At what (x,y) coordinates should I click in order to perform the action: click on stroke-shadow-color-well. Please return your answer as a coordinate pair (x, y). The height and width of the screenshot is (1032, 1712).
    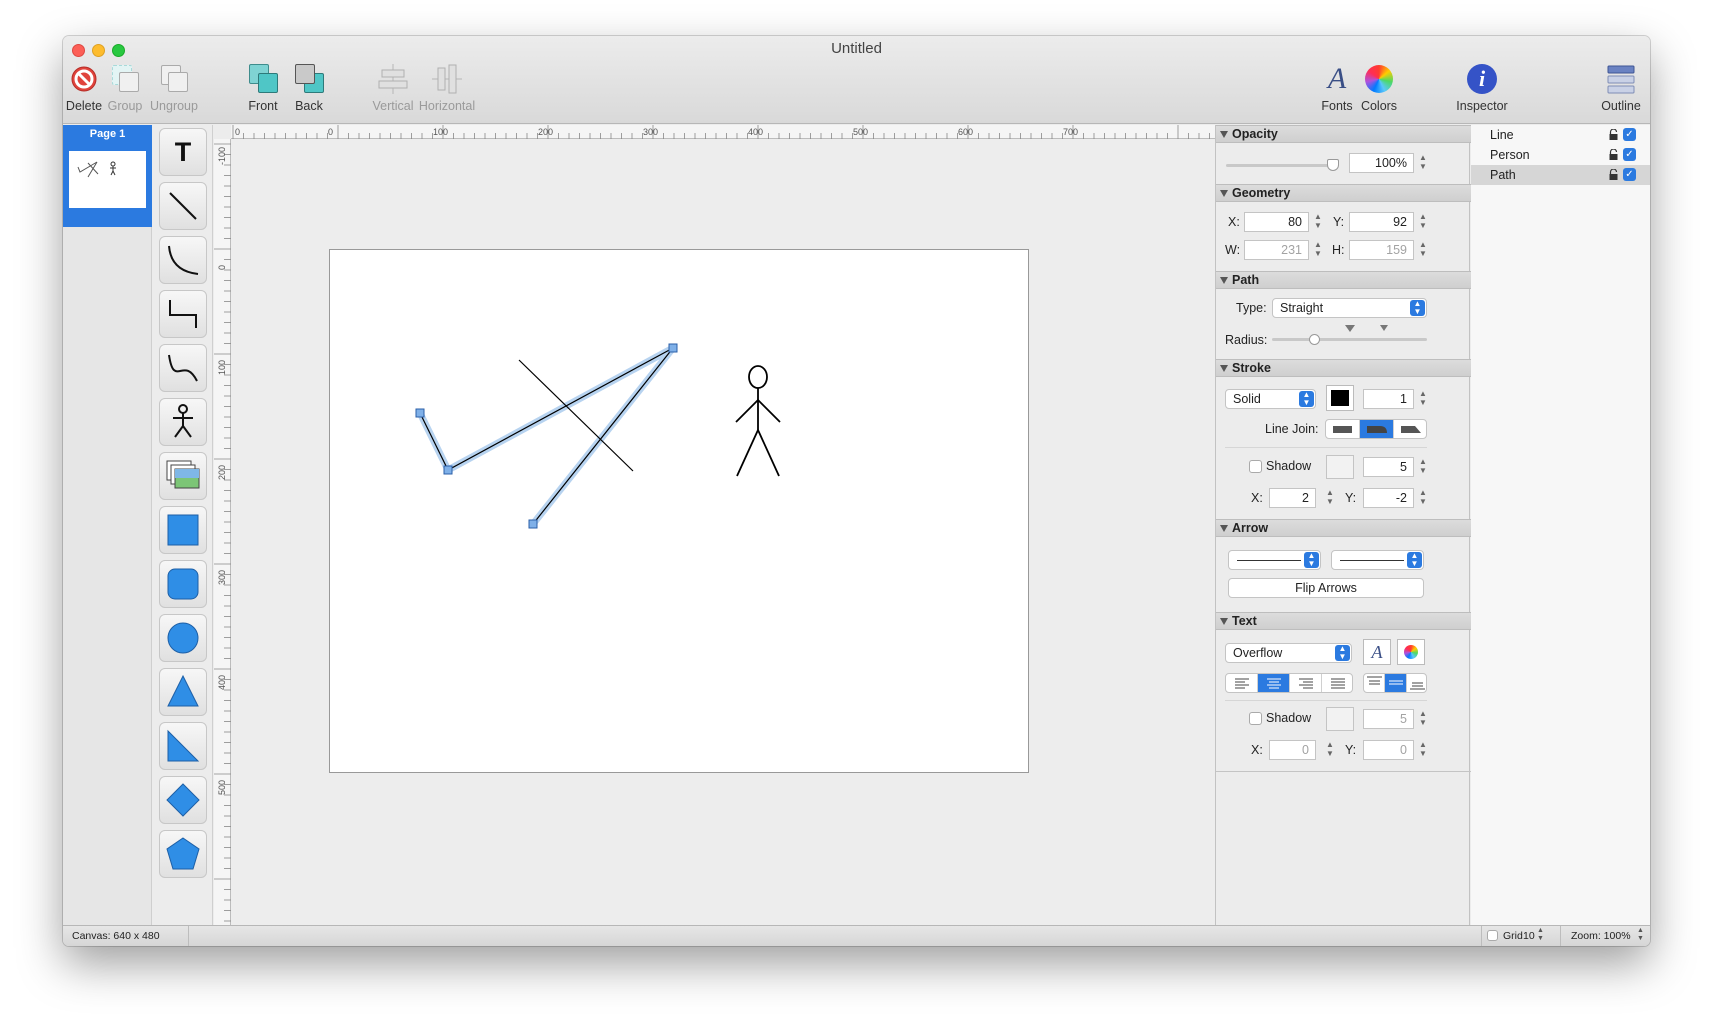
    Looking at the image, I should click on (1340, 467).